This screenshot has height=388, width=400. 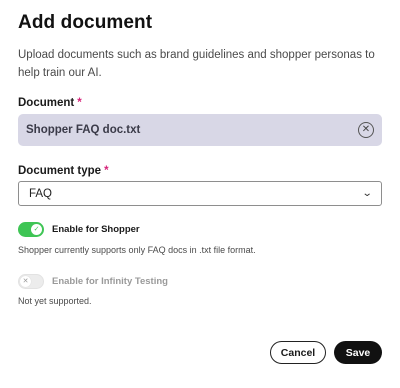 I want to click on enable-infinity-testing-toggle: ✕, so click(x=31, y=281).